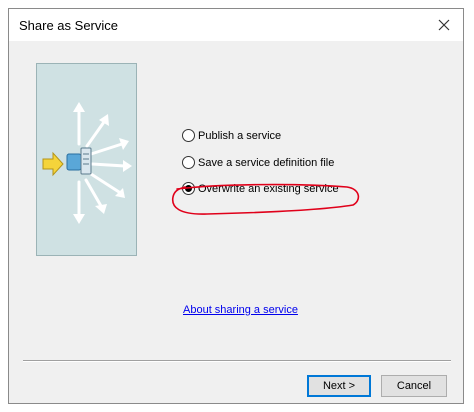 This screenshot has width=474, height=412. I want to click on option-overwrite-service: Overwrite an existing service, so click(260, 188).